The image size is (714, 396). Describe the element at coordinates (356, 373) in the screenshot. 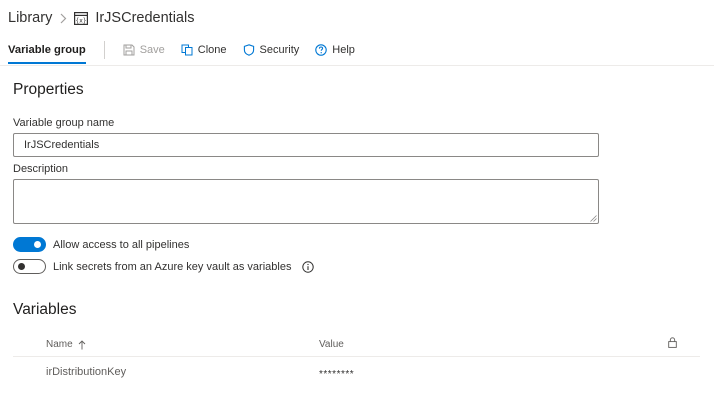

I see `table-row: irDistributionKey ********` at that location.